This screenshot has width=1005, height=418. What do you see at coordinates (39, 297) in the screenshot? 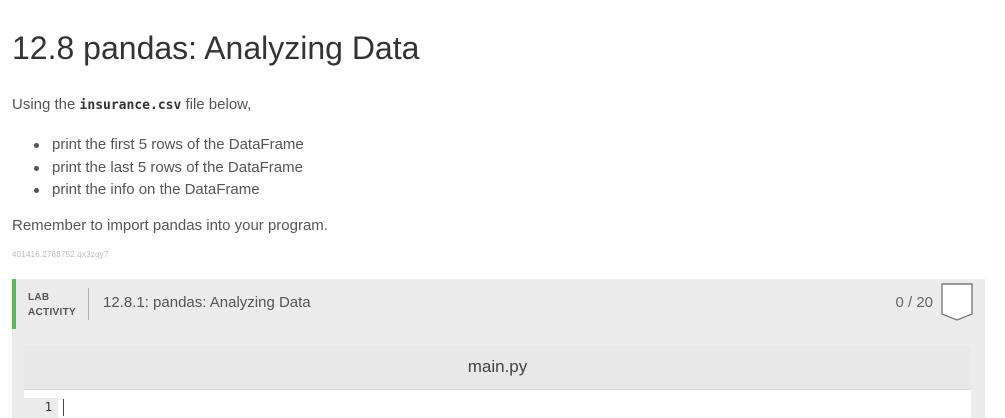
I see `lab-tag-line1: LAB` at bounding box center [39, 297].